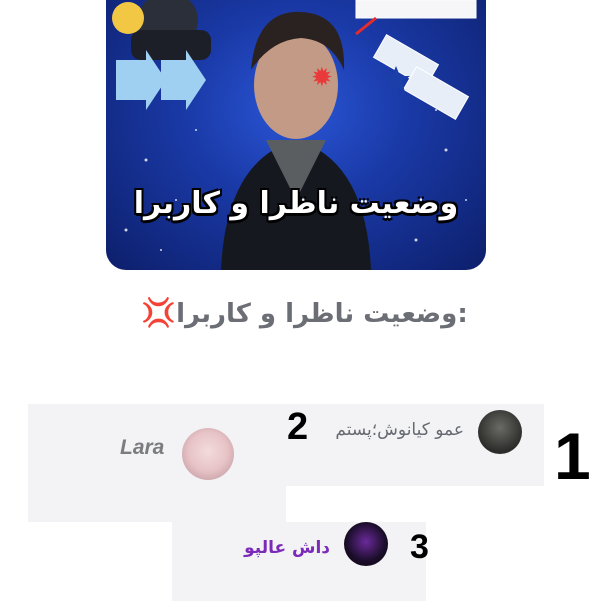  Describe the element at coordinates (142, 448) in the screenshot. I see `user-name: Lara` at that location.